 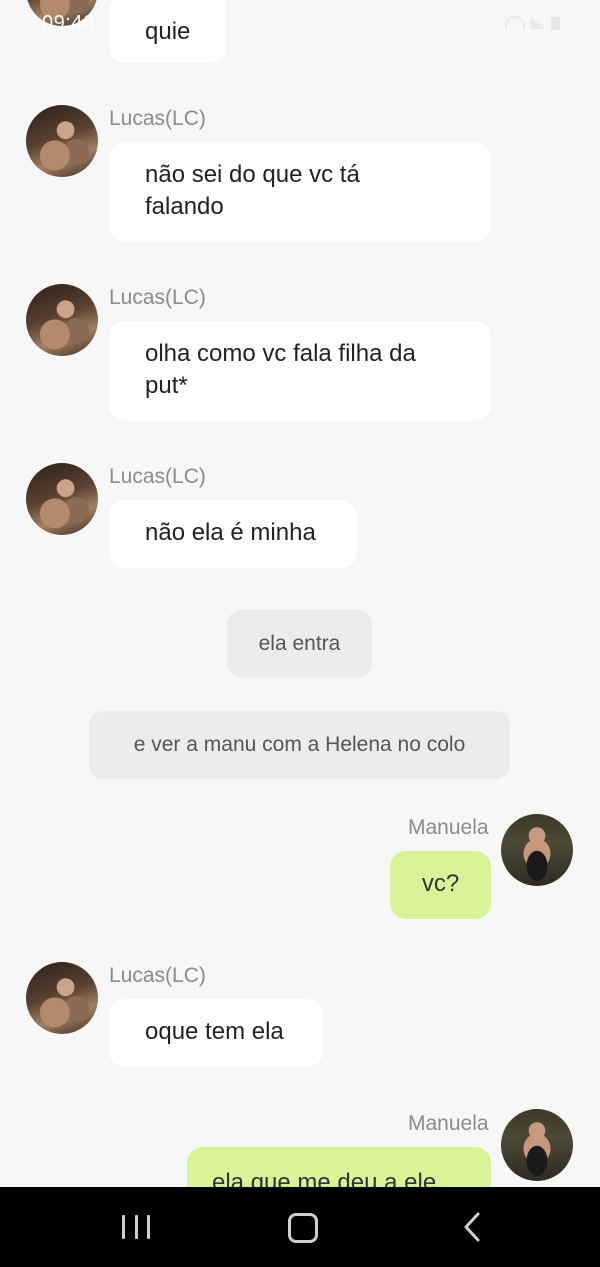 I want to click on wifi-icon, so click(x=515, y=23).